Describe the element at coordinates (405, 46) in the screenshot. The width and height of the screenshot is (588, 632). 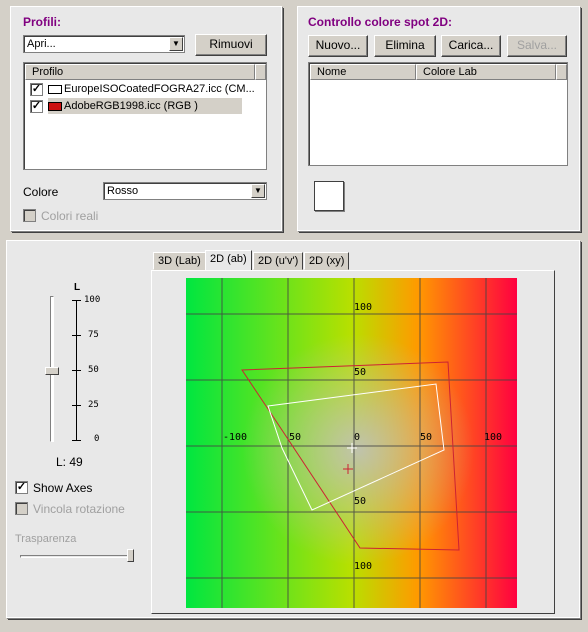
I see `delete-button: Elimina` at that location.